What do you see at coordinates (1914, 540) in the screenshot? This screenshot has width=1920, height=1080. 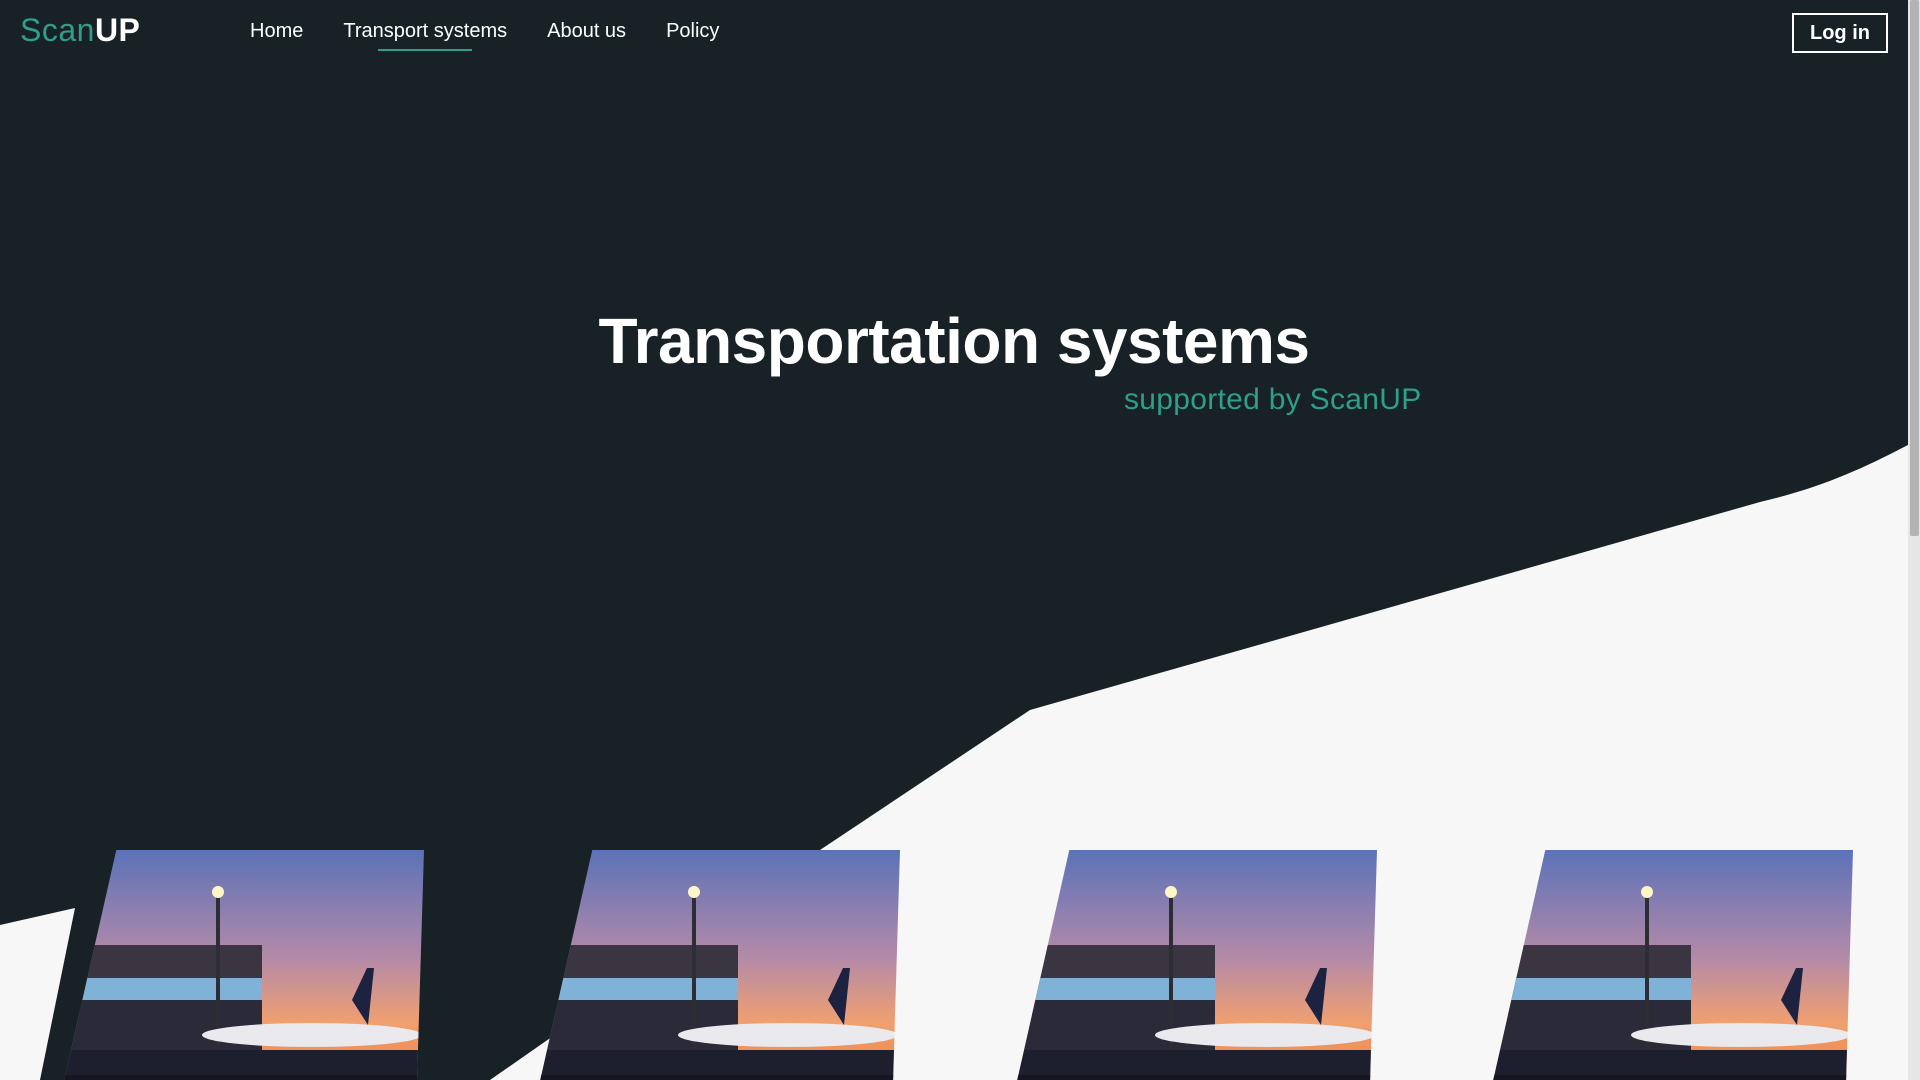 I see `page-scrollbar` at bounding box center [1914, 540].